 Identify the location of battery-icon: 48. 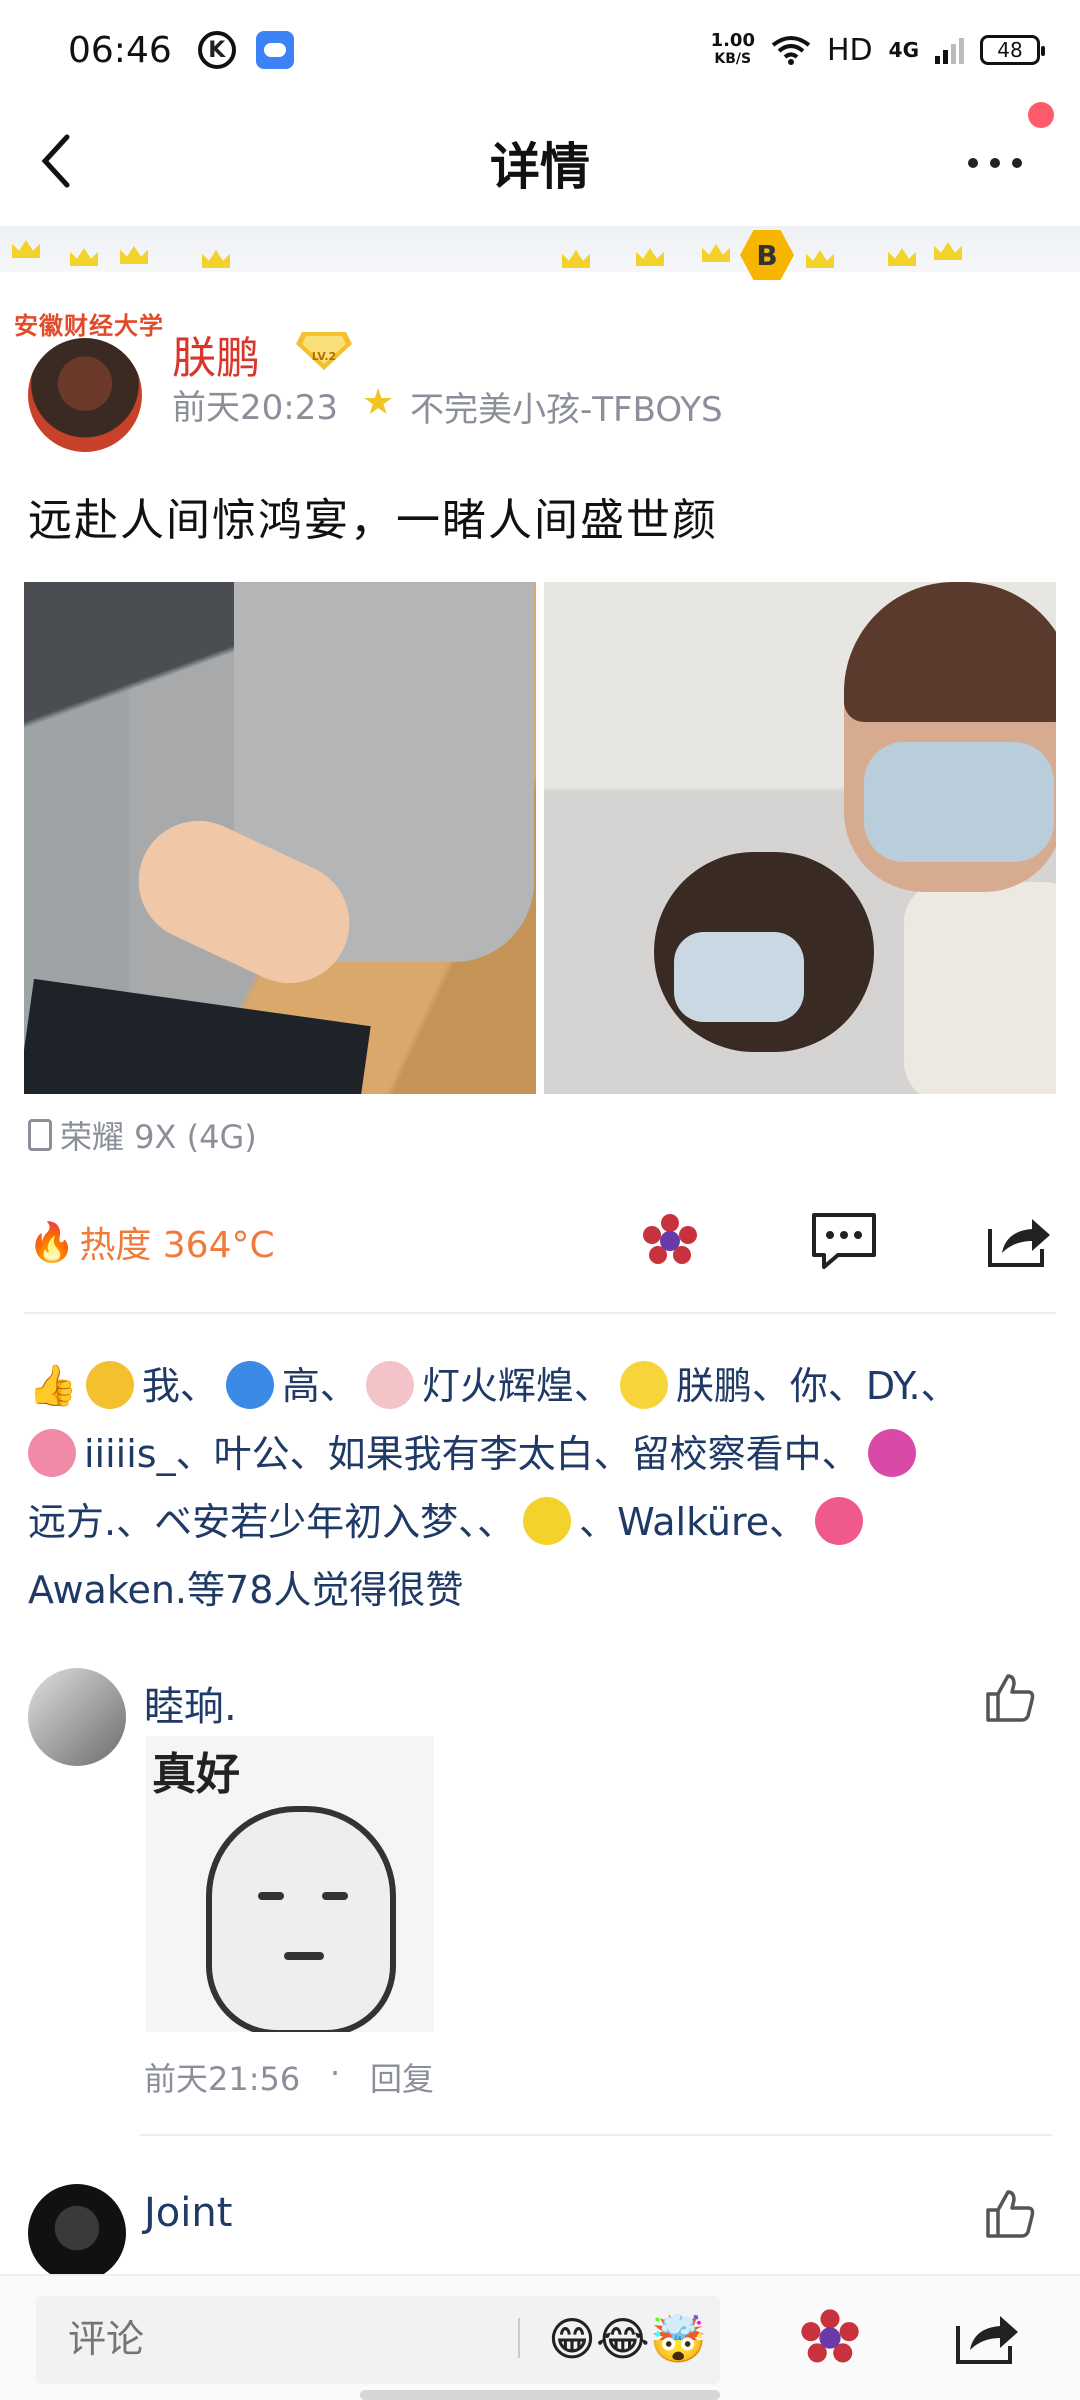
(1012, 50).